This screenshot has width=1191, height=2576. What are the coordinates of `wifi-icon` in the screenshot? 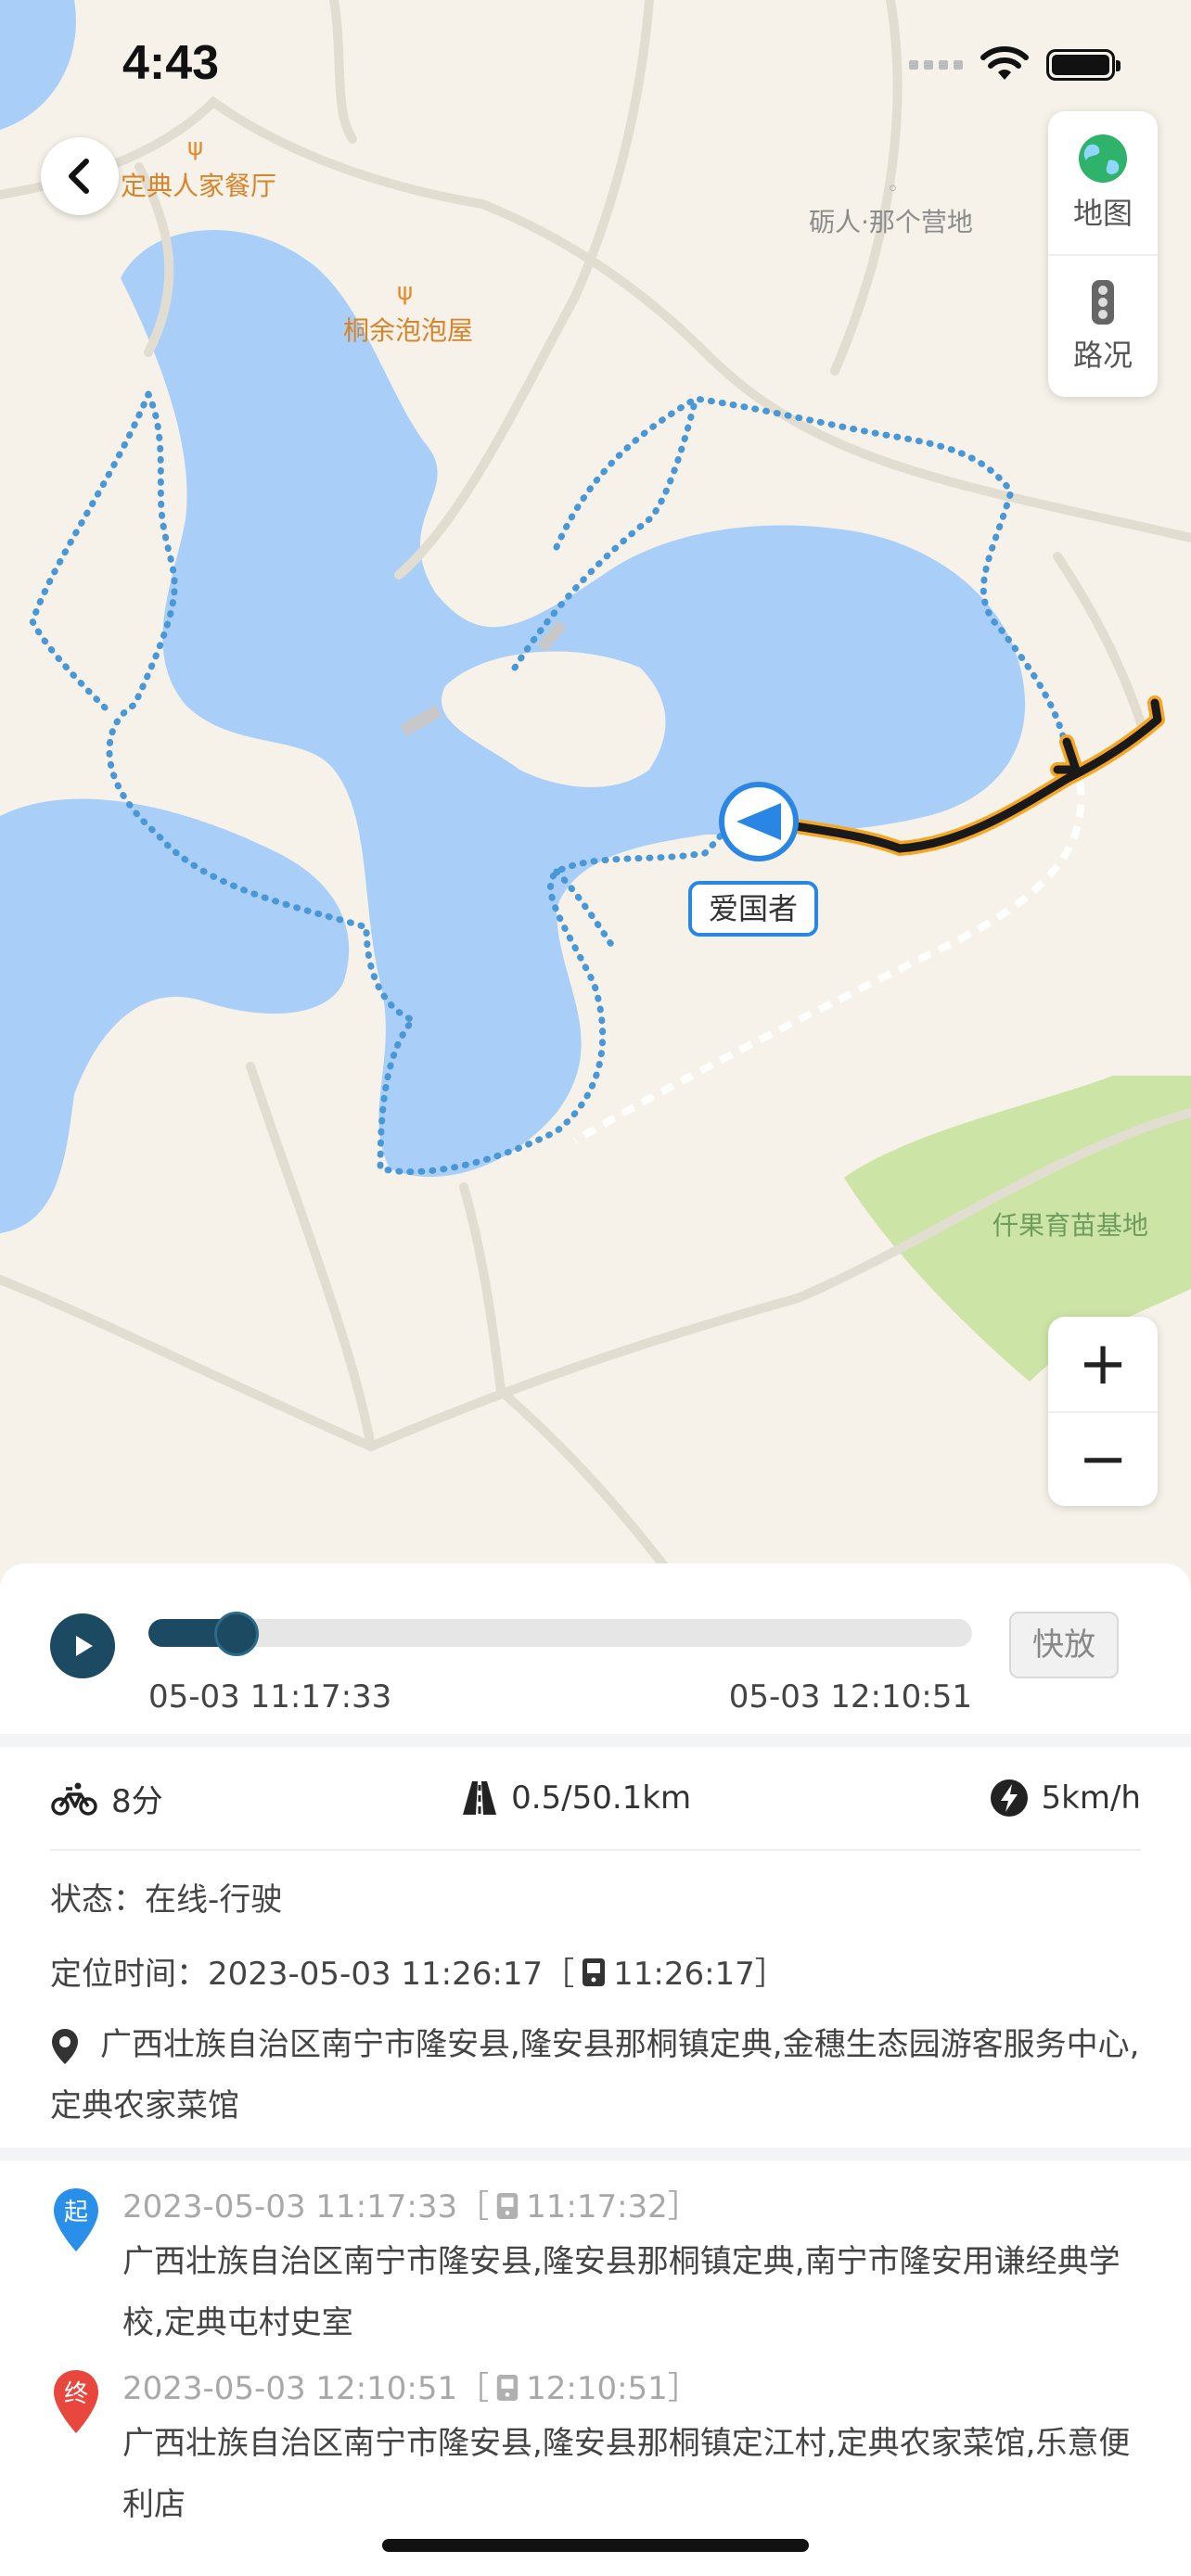 It's located at (1004, 63).